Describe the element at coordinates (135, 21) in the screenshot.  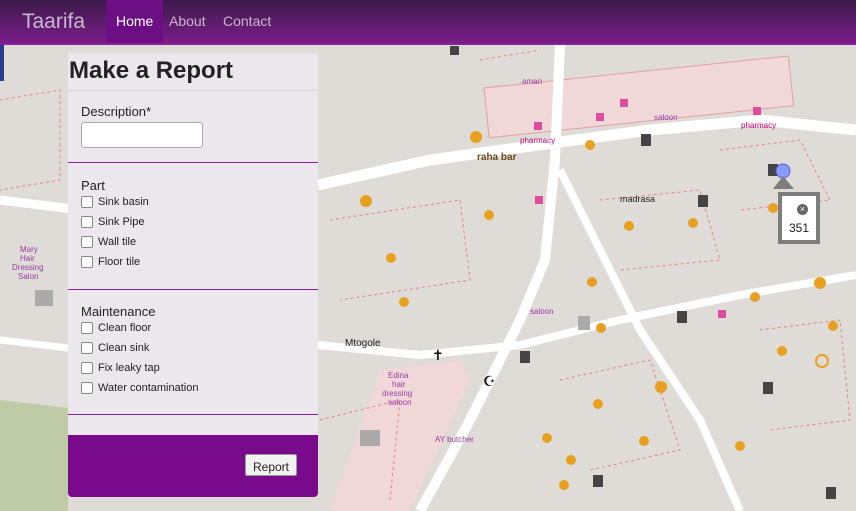
I see `nav-home: Home` at that location.